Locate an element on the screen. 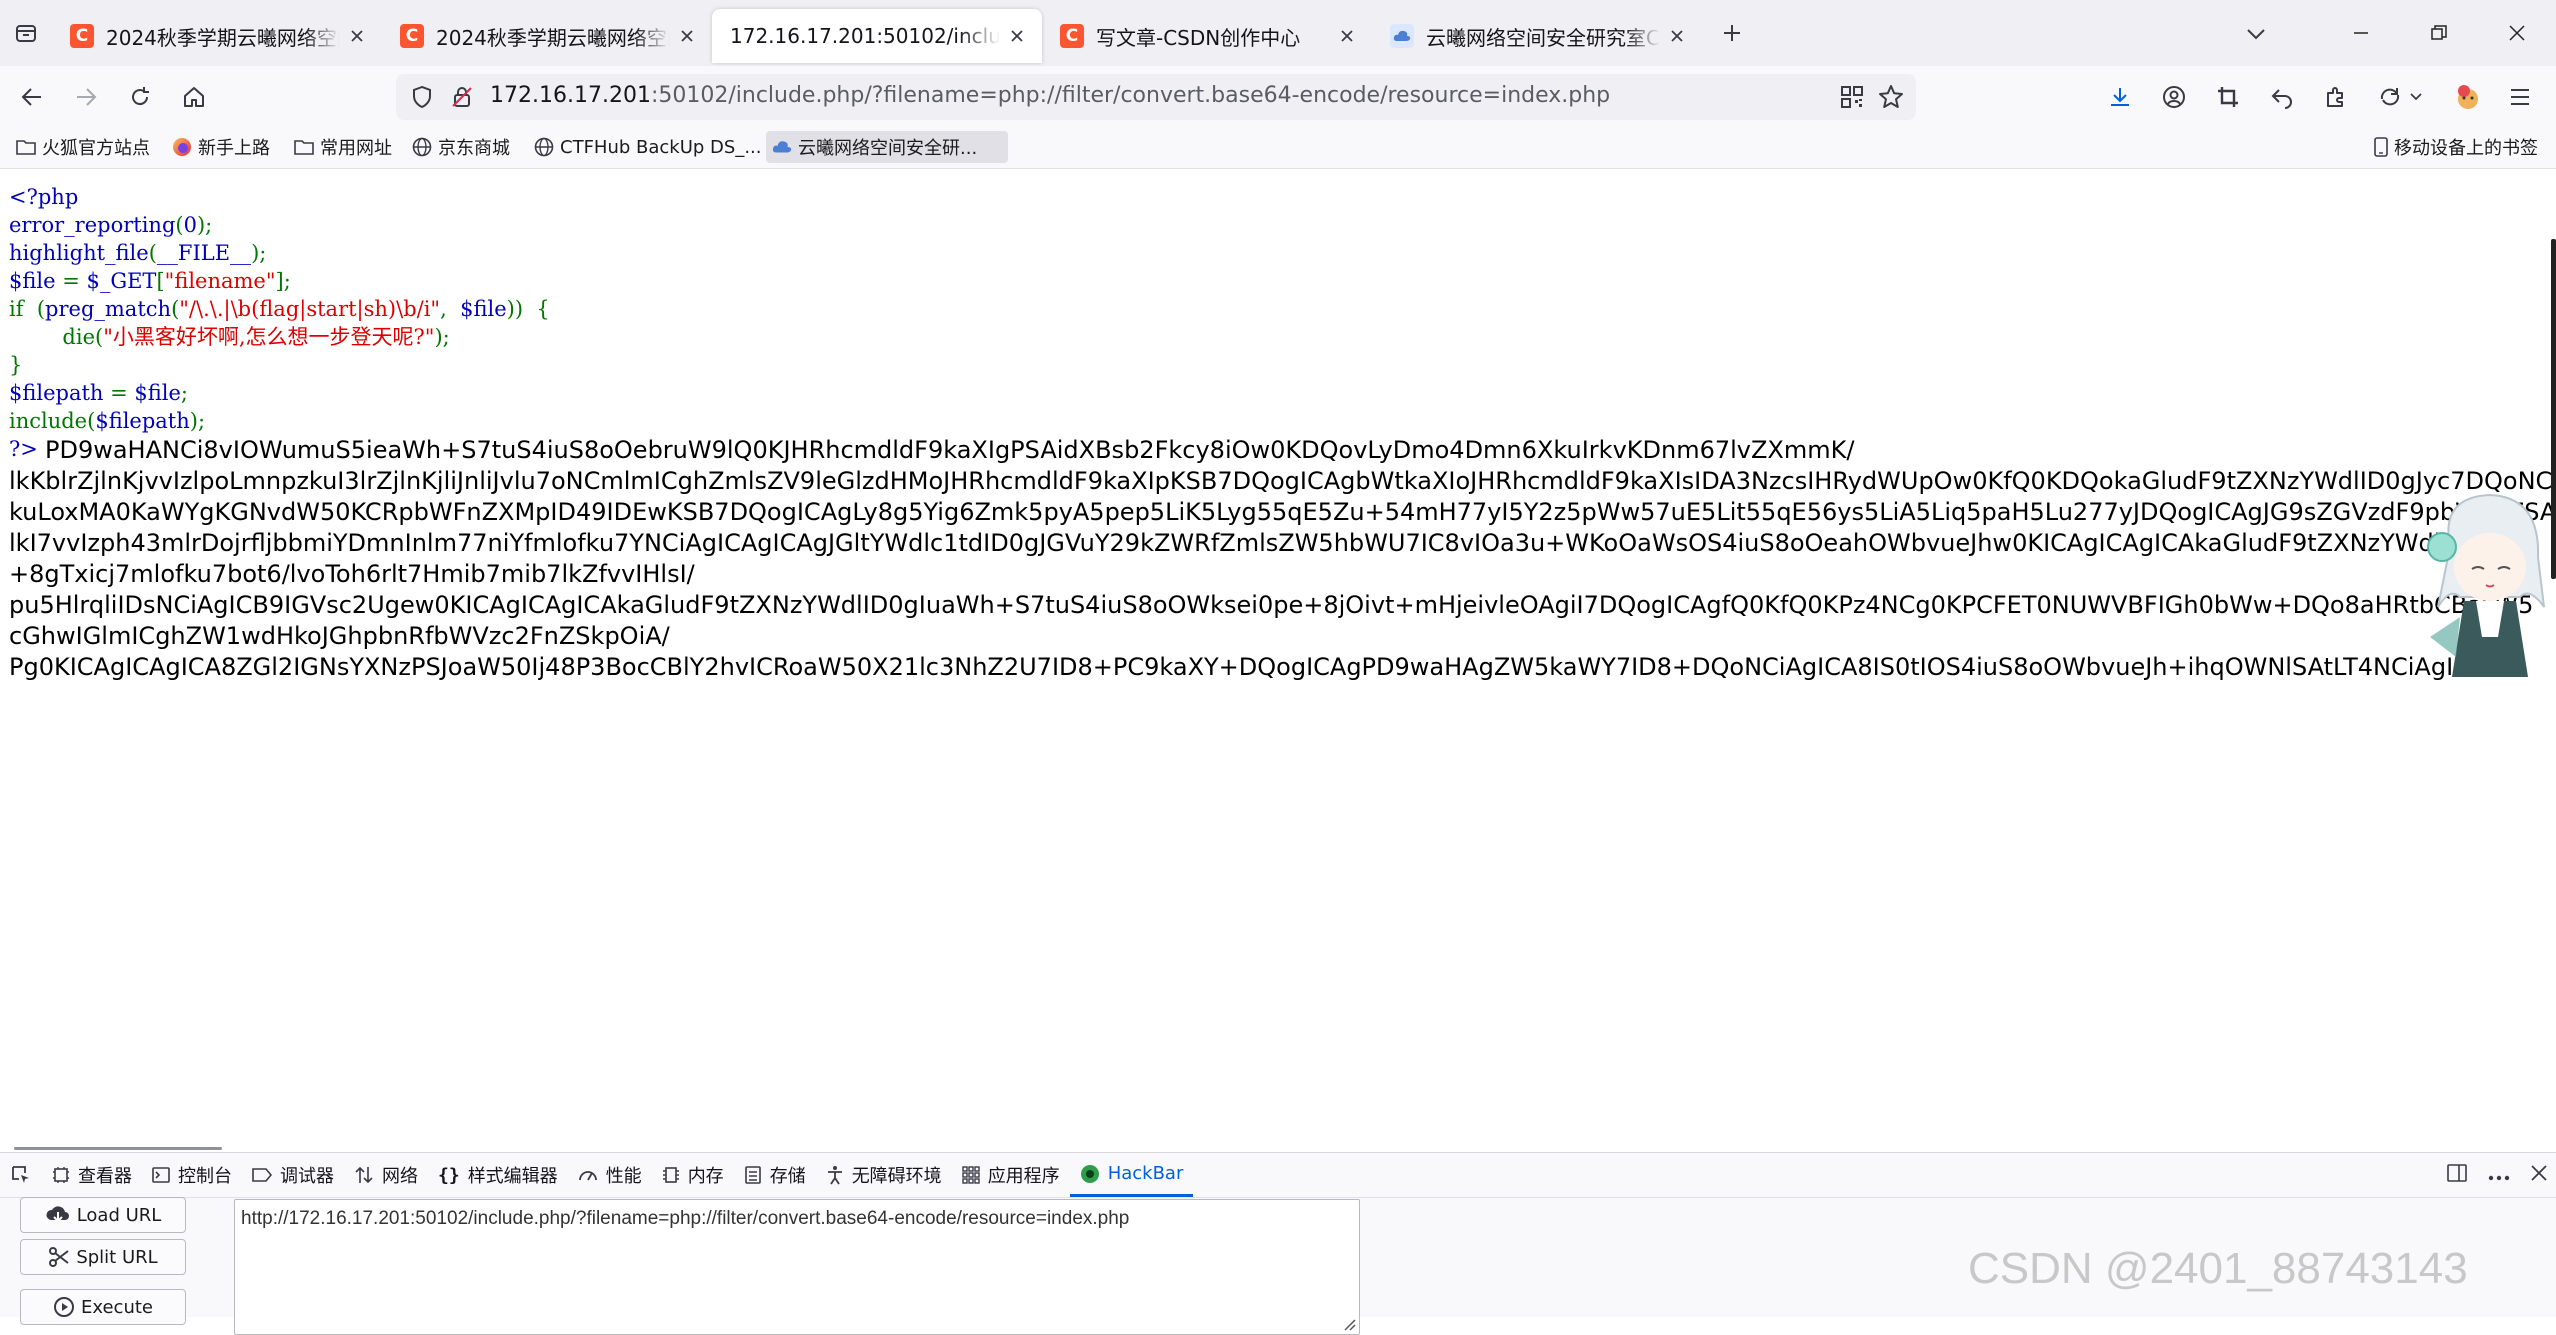  devtools-tab-storage: 存储 is located at coordinates (775, 1175).